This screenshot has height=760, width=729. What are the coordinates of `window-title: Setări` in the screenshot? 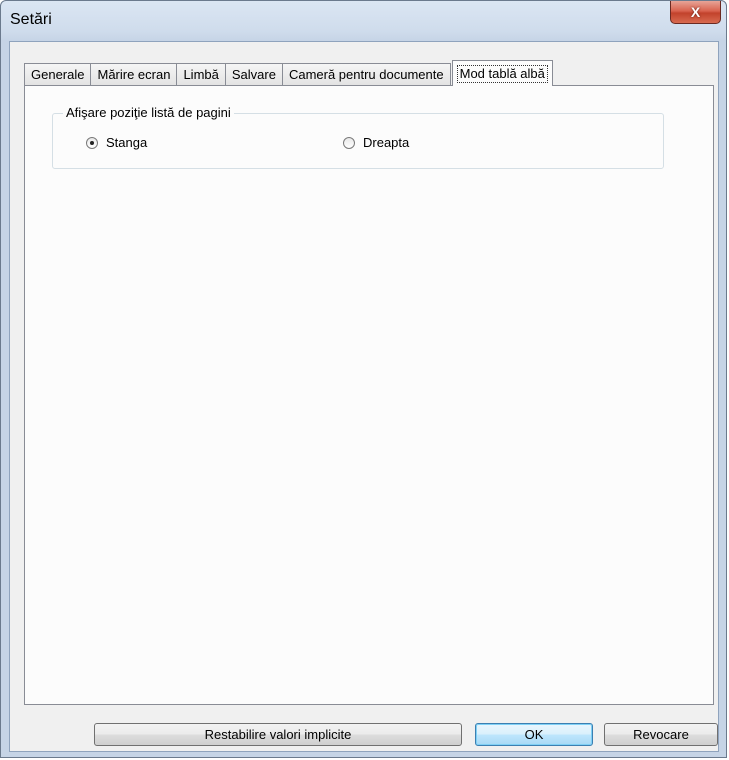 It's located at (31, 19).